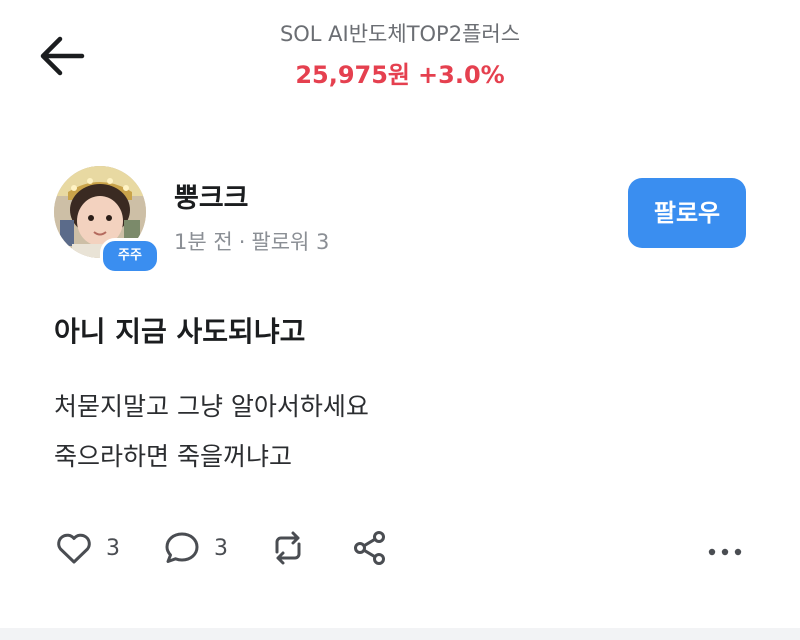  I want to click on stock-price-row: 25,975원 +3.0%, so click(400, 72).